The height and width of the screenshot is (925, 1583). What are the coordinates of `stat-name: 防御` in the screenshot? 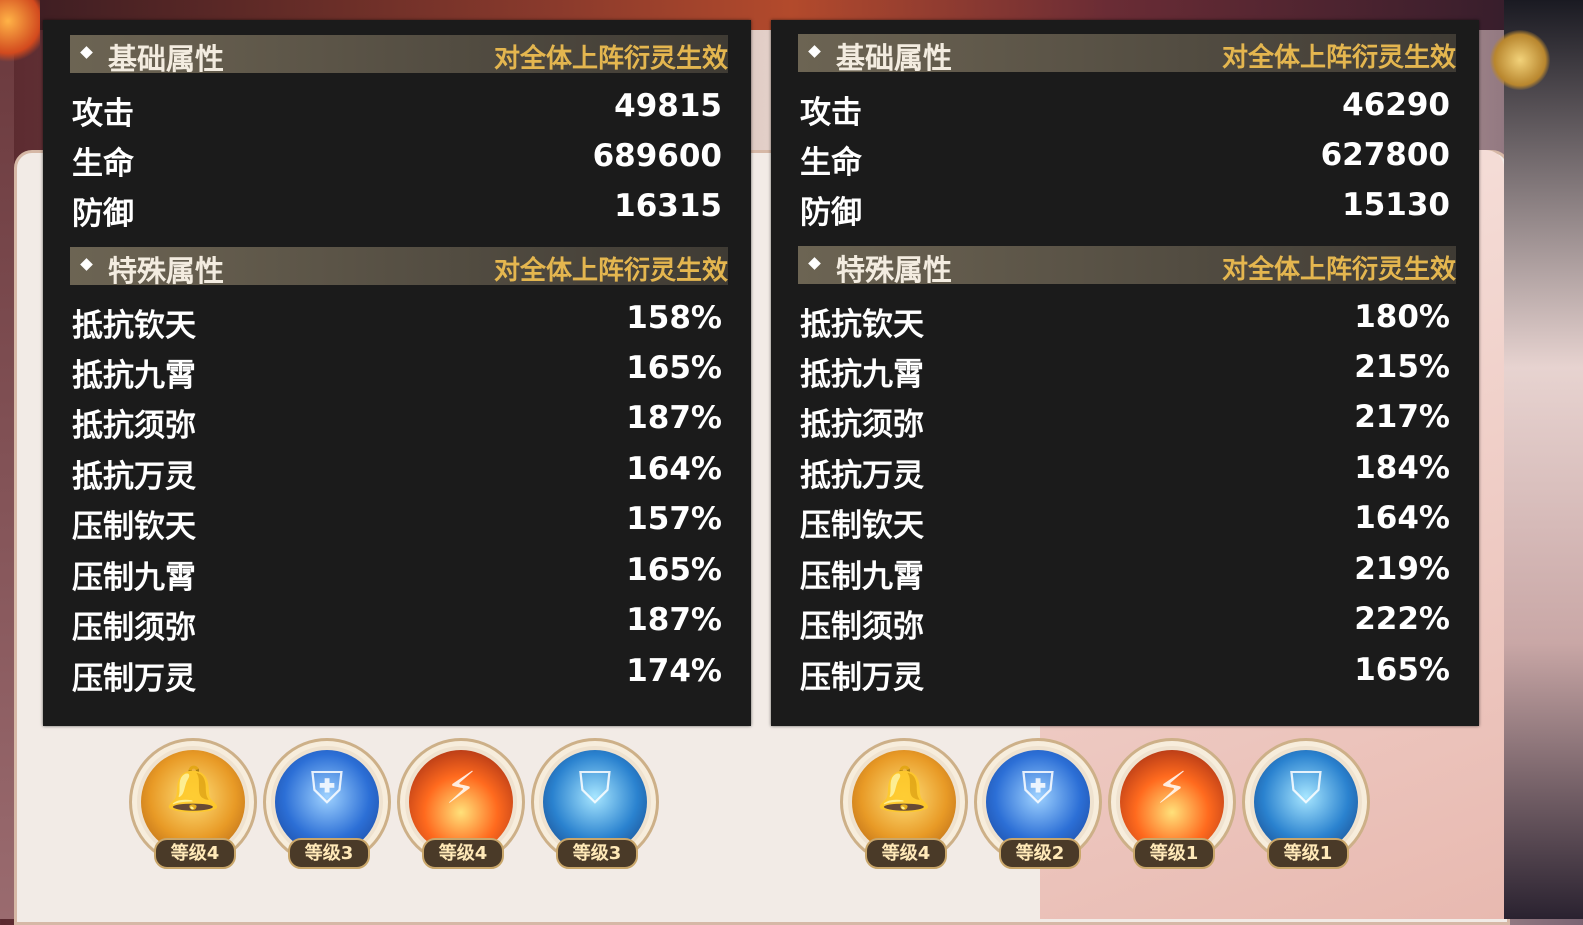 It's located at (831, 213).